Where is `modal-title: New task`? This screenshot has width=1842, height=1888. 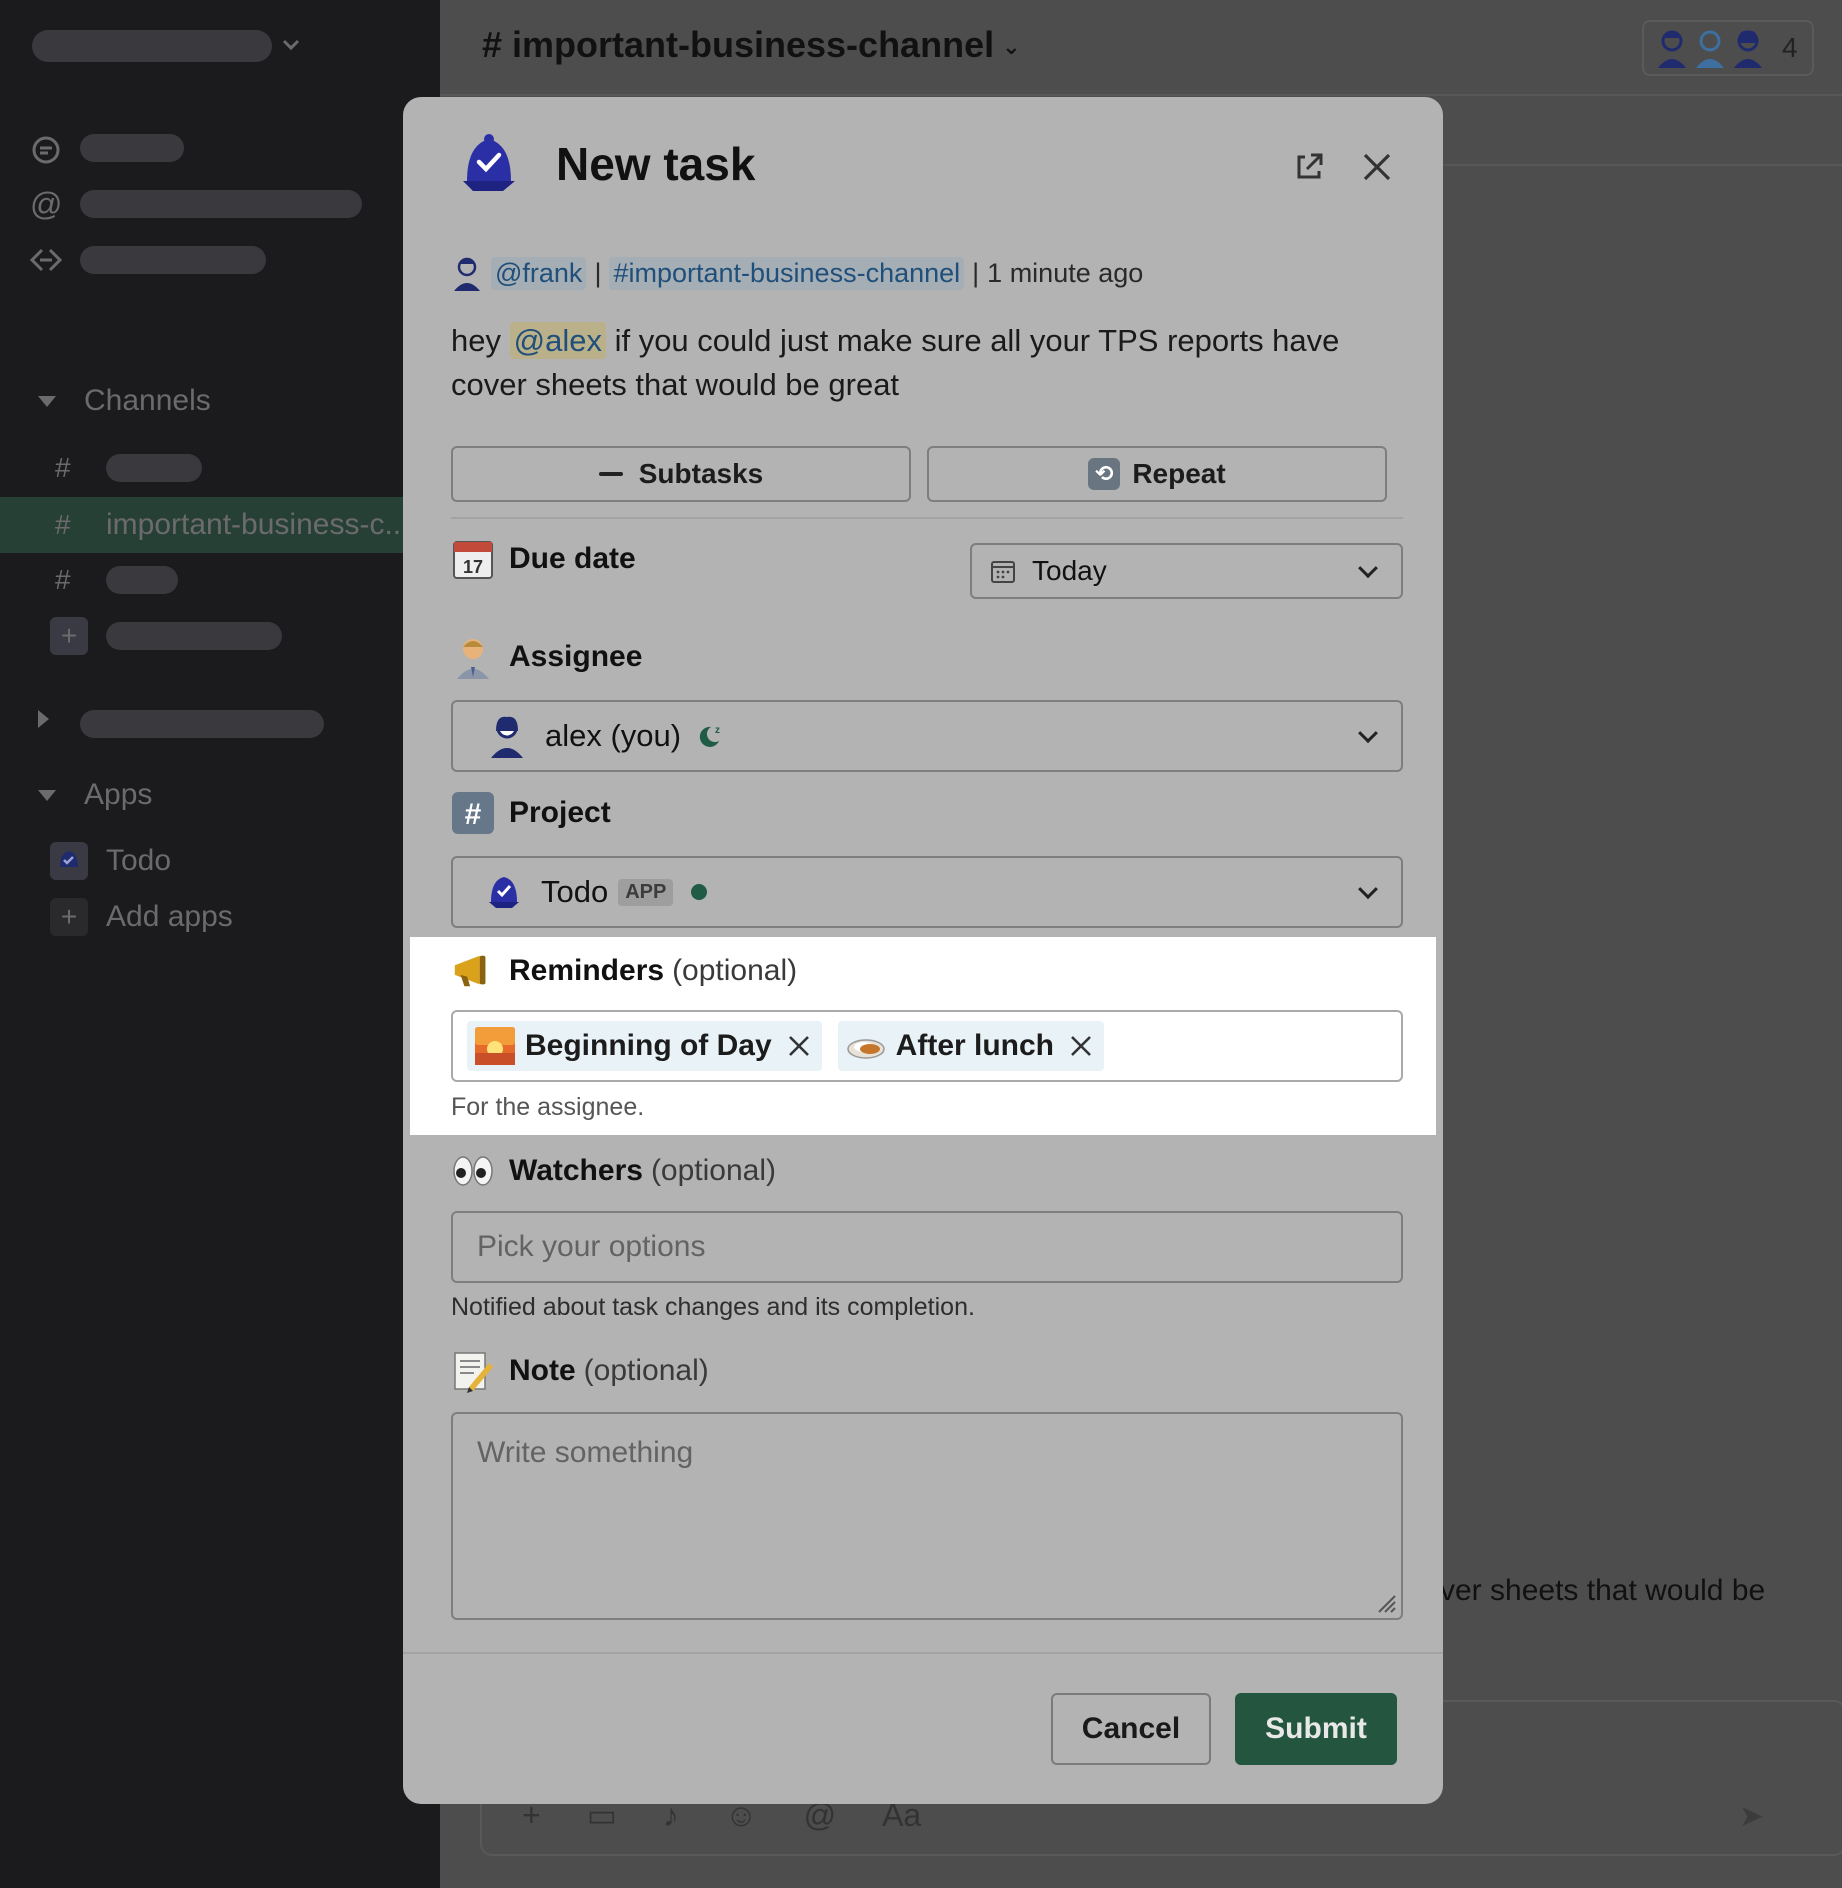 modal-title: New task is located at coordinates (656, 164).